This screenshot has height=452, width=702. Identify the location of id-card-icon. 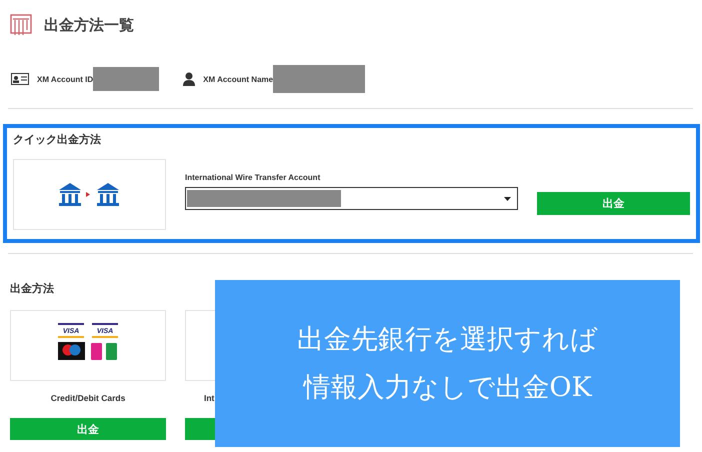
(20, 79).